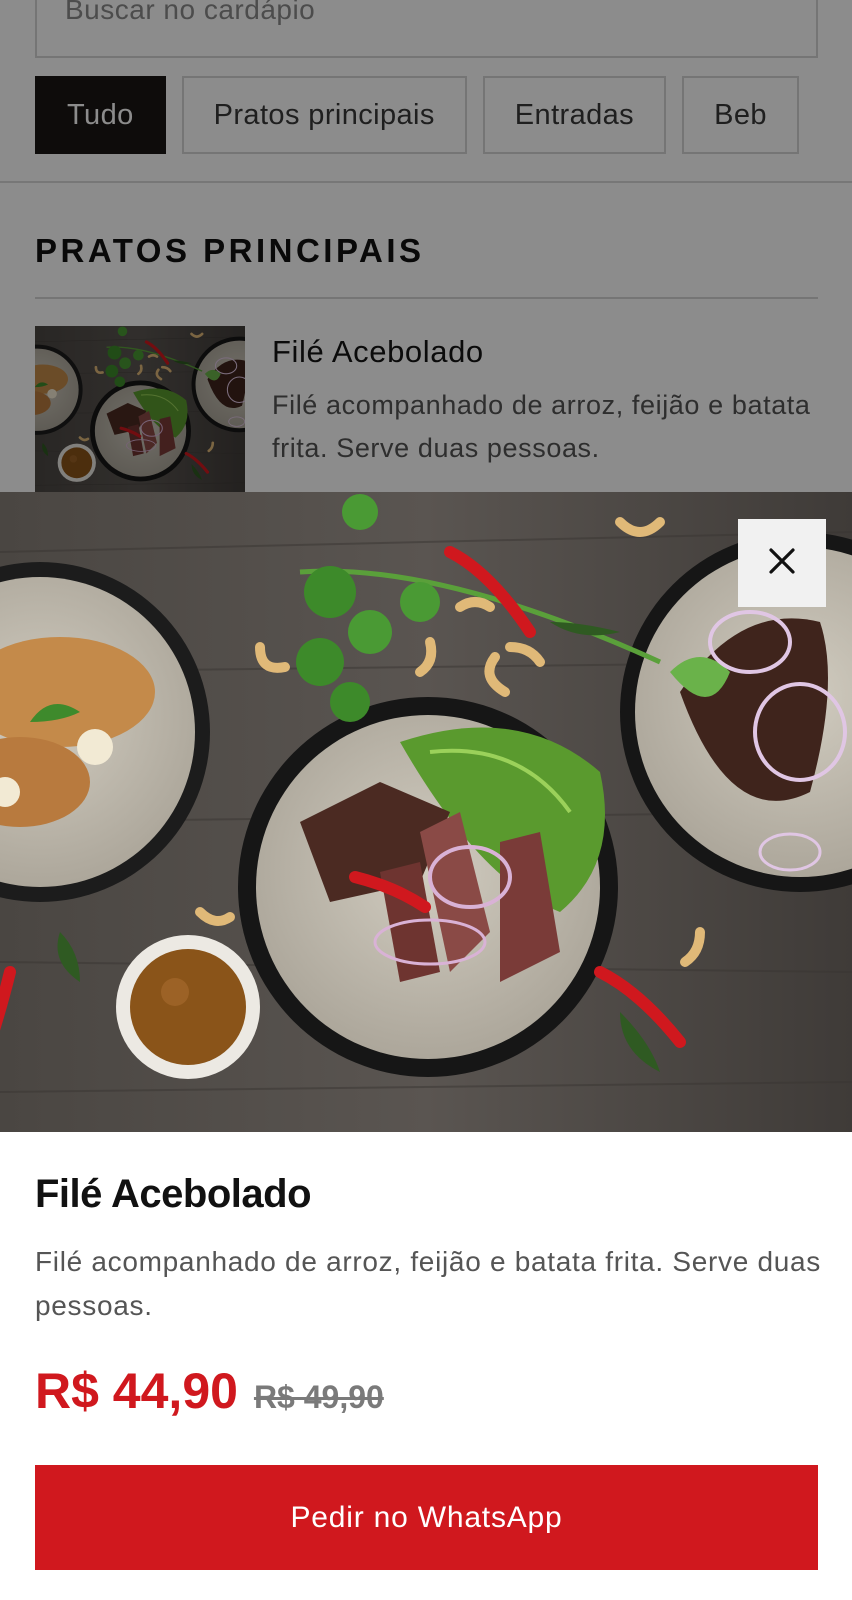 This screenshot has width=852, height=1600. Describe the element at coordinates (173, 1194) in the screenshot. I see `item-title: Filé Acebolado` at that location.